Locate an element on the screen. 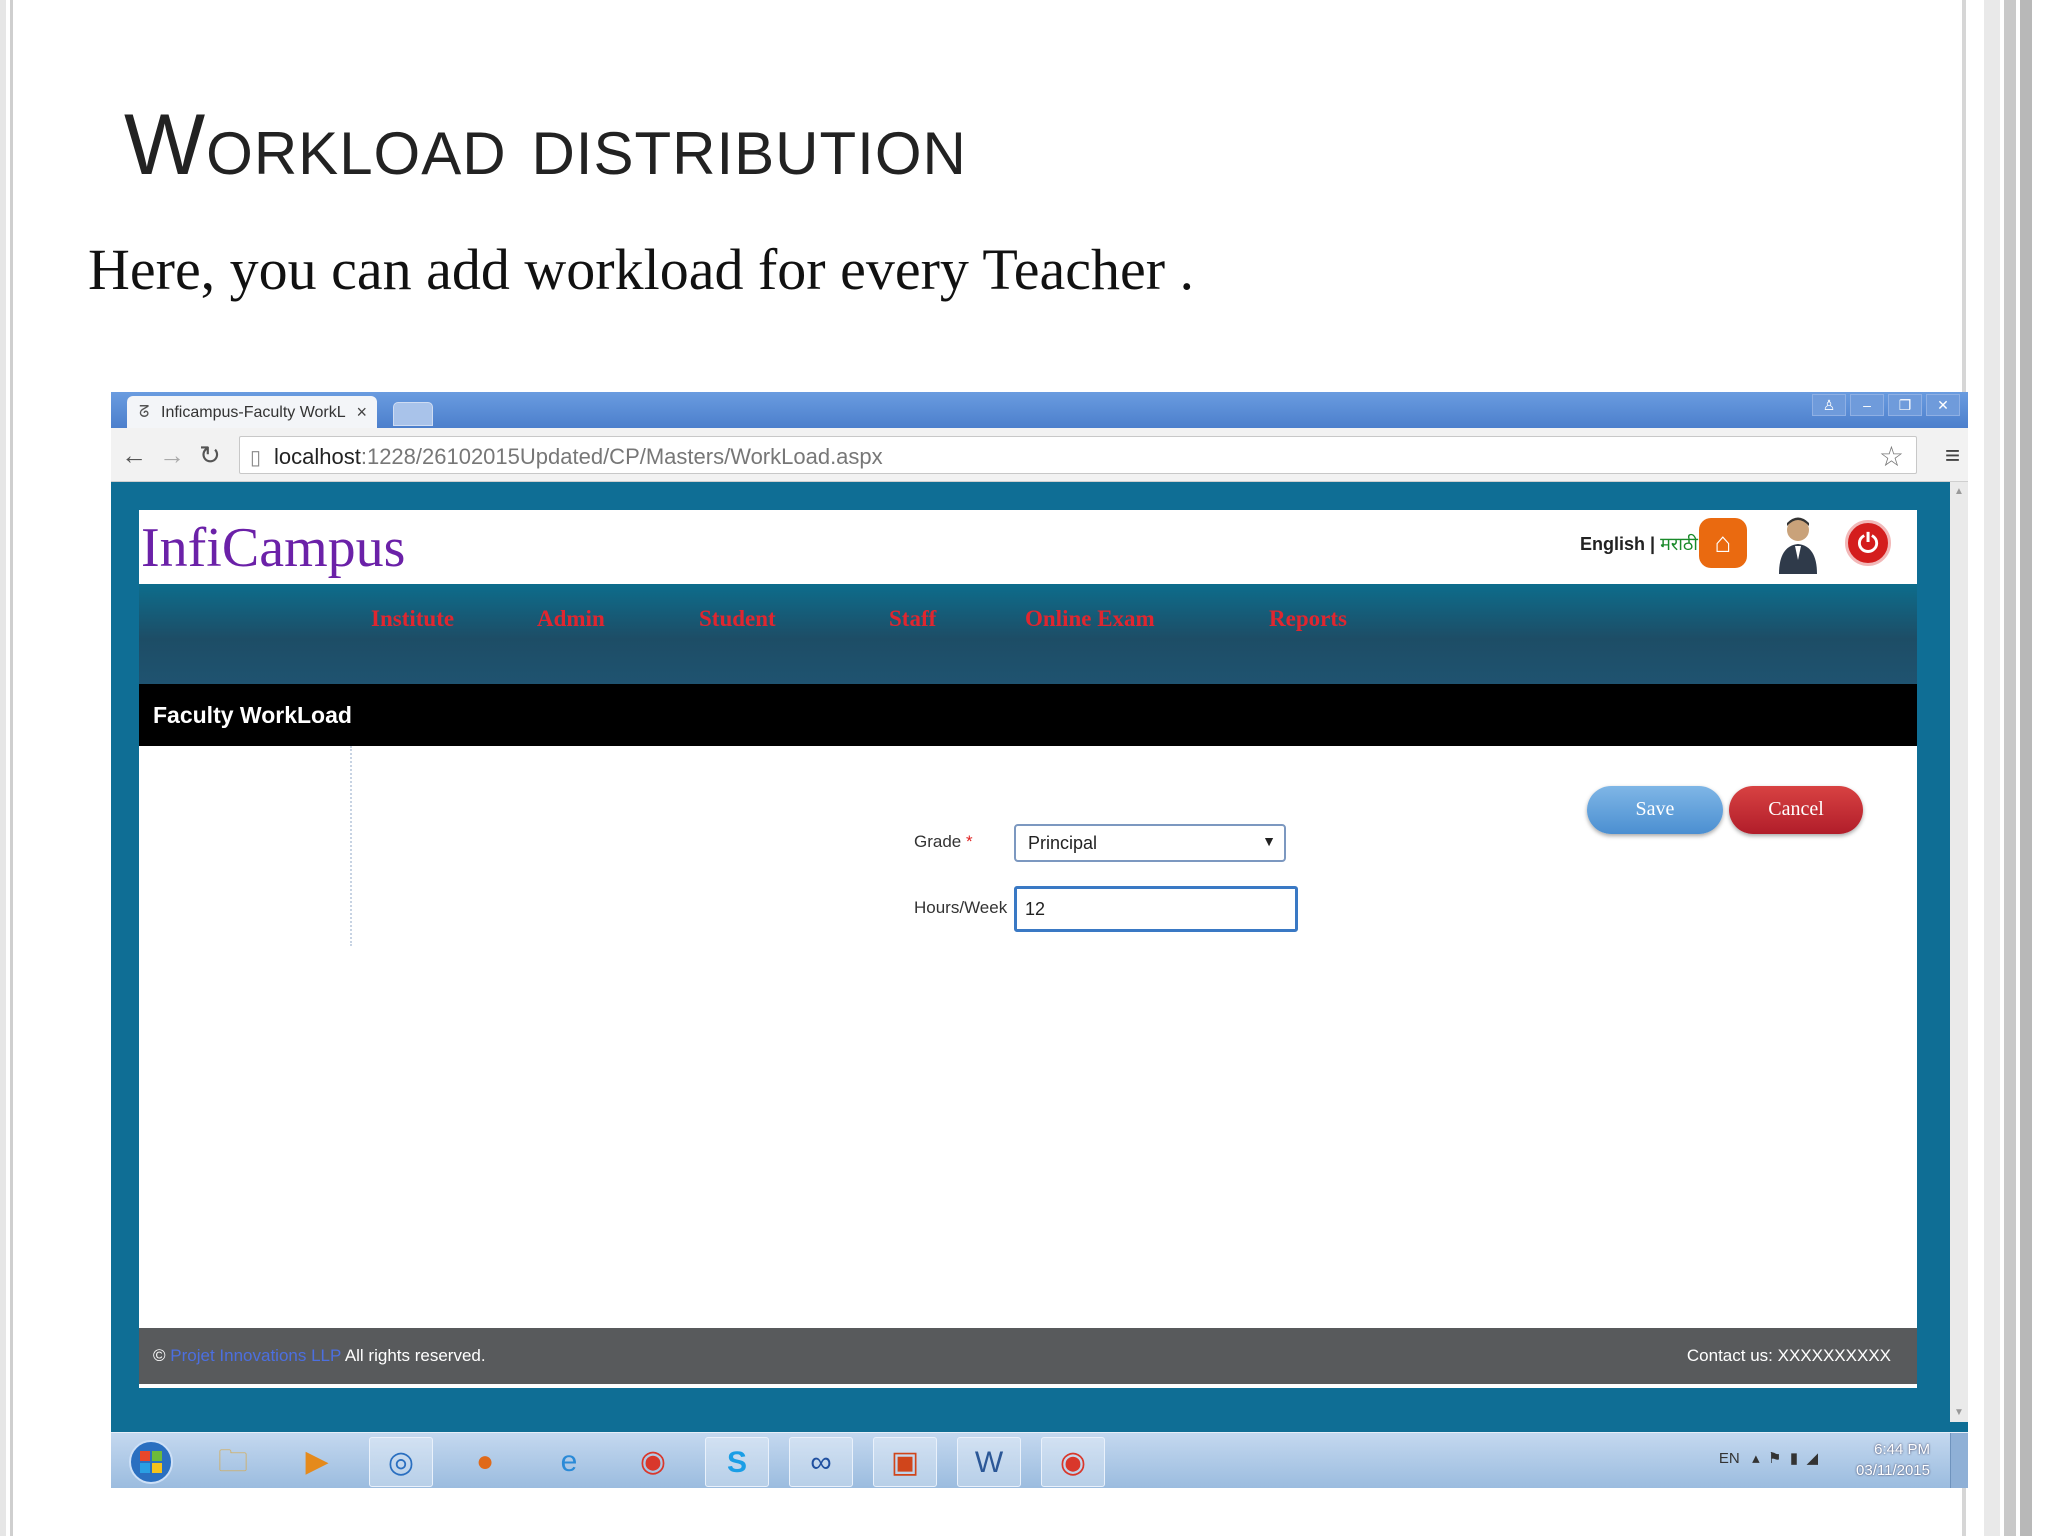 Image resolution: width=2048 pixels, height=1536 pixels. menu-item-admin: Admin is located at coordinates (571, 619).